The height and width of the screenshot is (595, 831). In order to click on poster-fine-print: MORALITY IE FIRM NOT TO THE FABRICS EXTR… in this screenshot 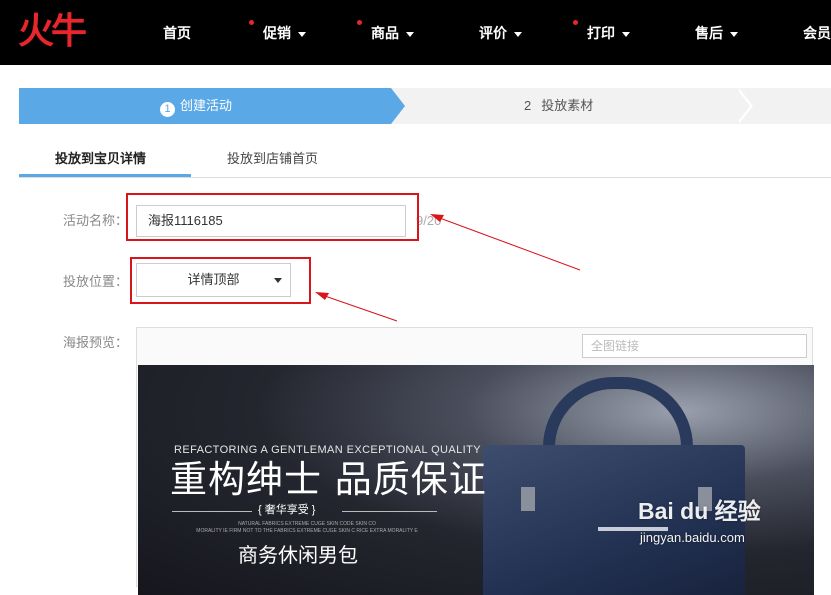, I will do `click(307, 531)`.